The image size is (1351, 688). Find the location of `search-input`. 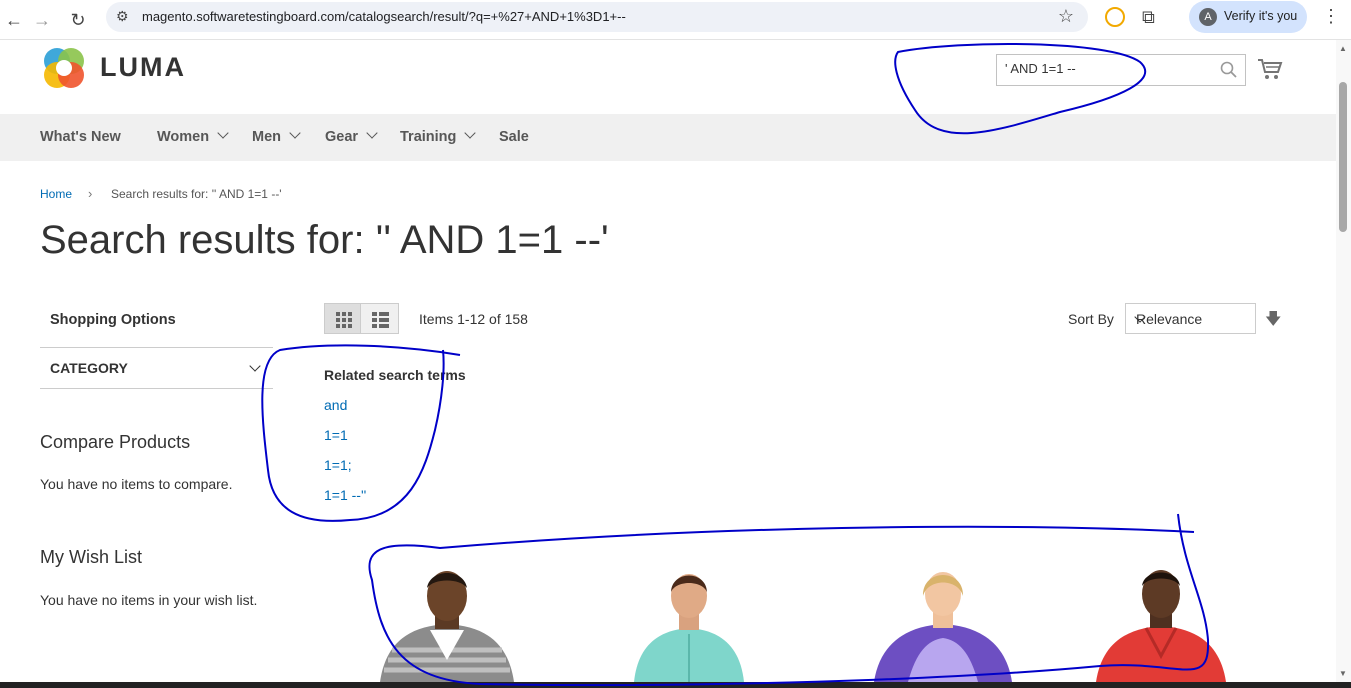

search-input is located at coordinates (1105, 68).